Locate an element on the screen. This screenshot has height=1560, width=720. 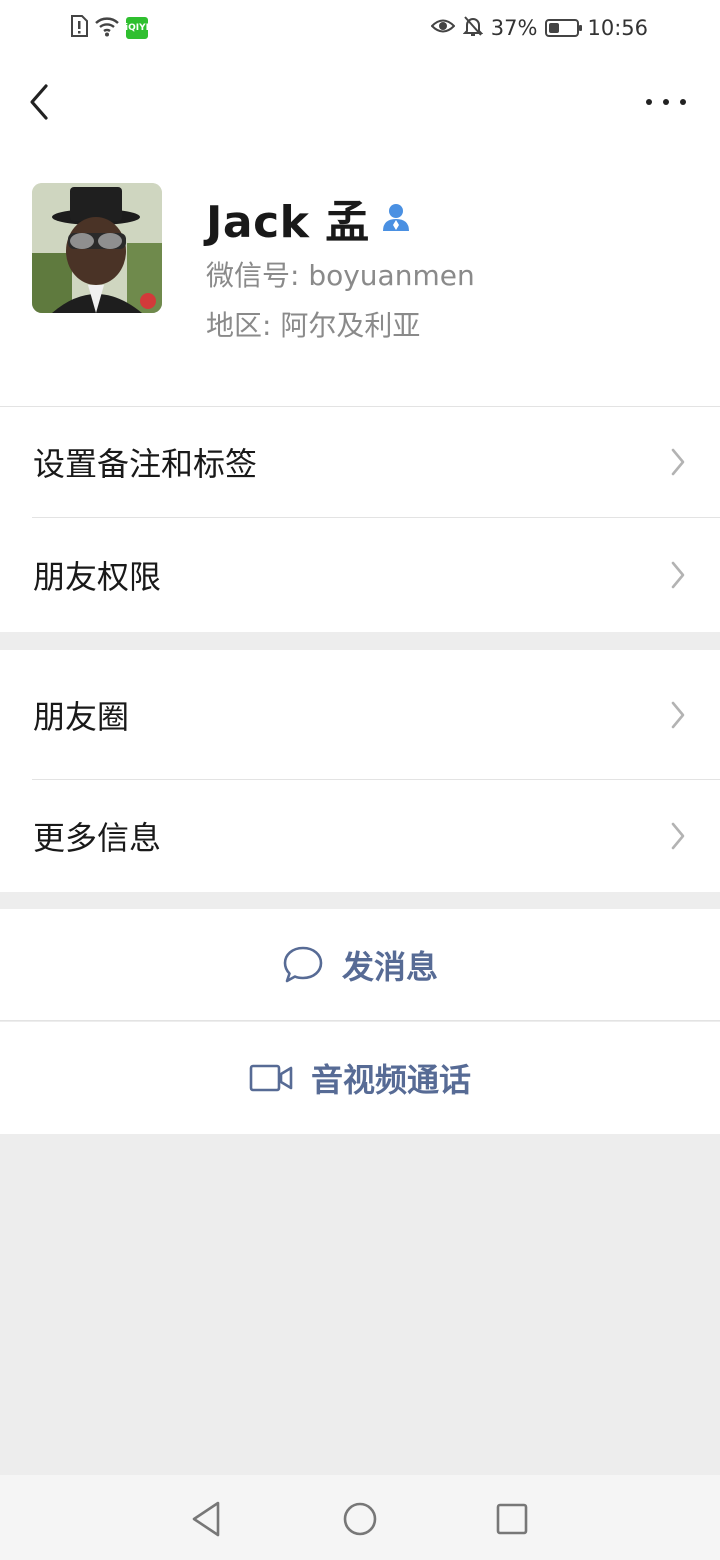
avatar-image is located at coordinates (97, 248).